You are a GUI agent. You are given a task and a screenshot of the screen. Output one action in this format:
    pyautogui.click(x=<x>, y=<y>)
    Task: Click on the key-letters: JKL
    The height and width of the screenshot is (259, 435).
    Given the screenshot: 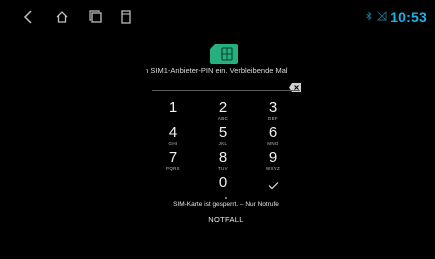 What is the action you would take?
    pyautogui.click(x=223, y=143)
    